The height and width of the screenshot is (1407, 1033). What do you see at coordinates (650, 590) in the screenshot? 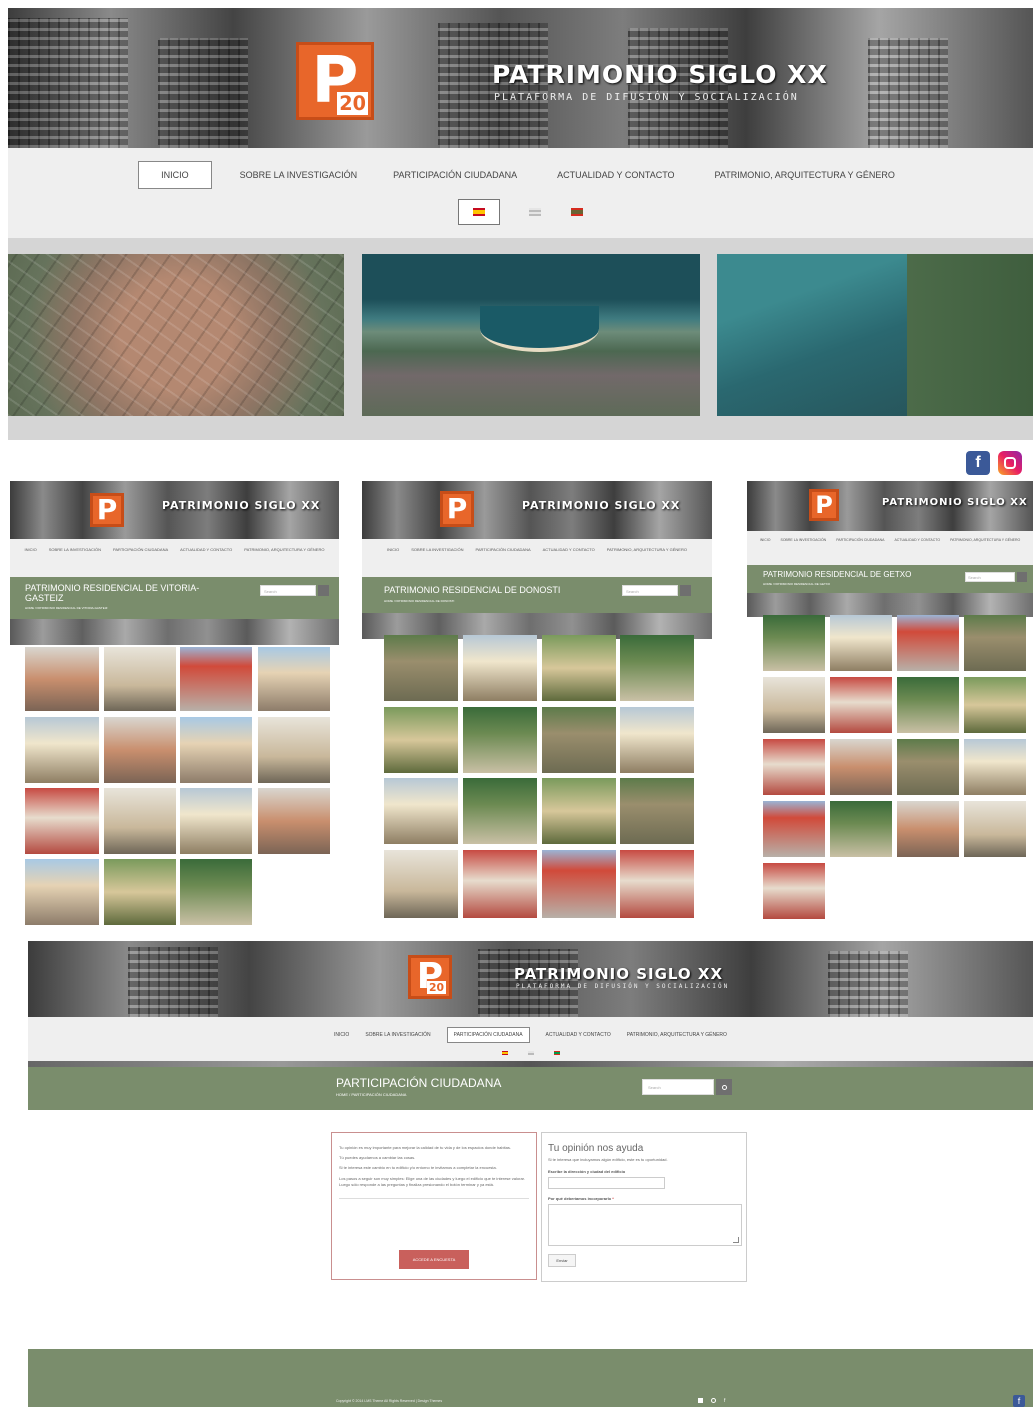
I see `donosti-search-input: Search` at bounding box center [650, 590].